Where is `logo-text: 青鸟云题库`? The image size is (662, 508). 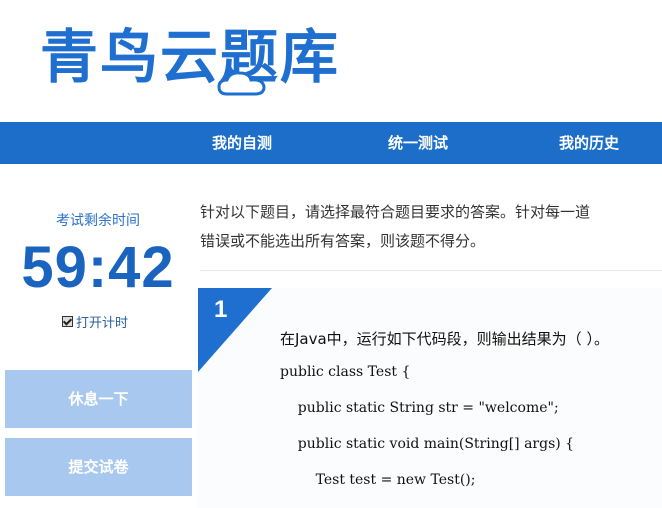 logo-text: 青鸟云题库 is located at coordinates (190, 57).